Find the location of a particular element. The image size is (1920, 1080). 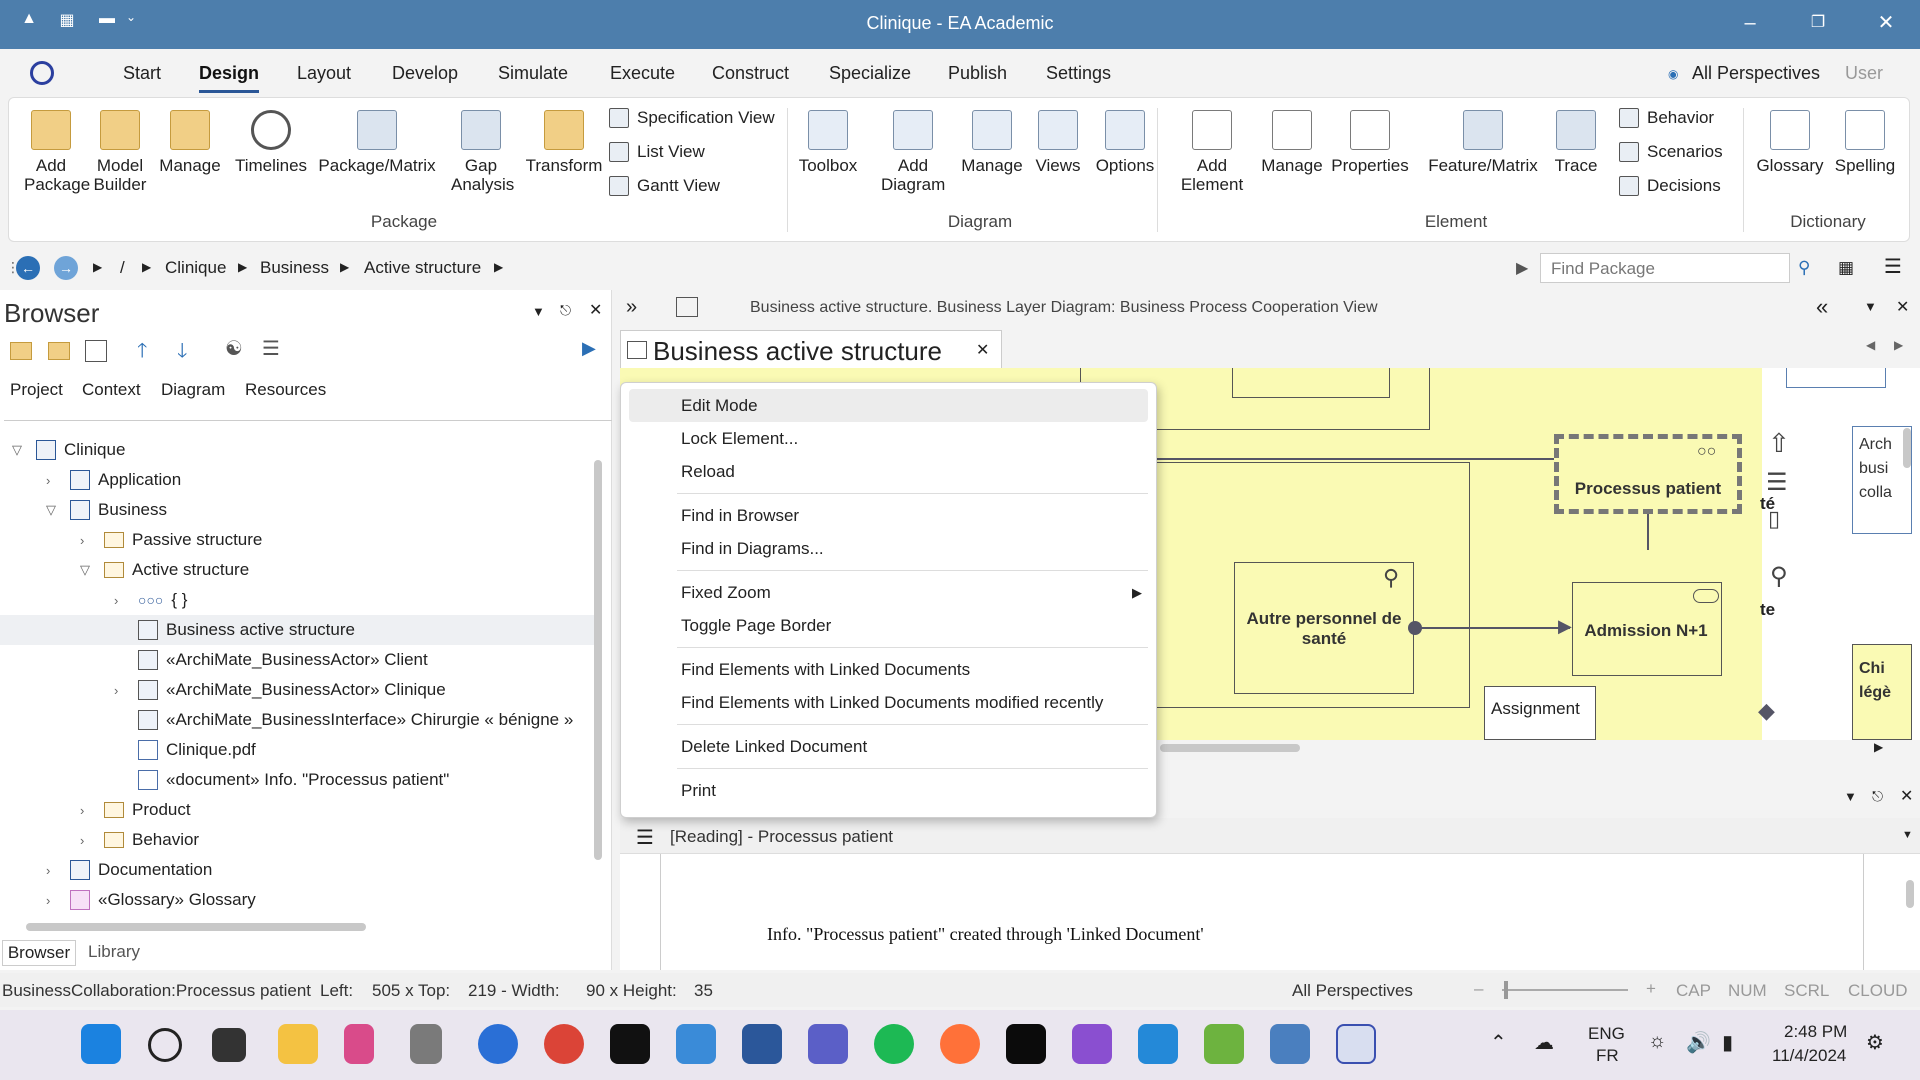

tree-item-business: ▽ Business is located at coordinates (106, 510).